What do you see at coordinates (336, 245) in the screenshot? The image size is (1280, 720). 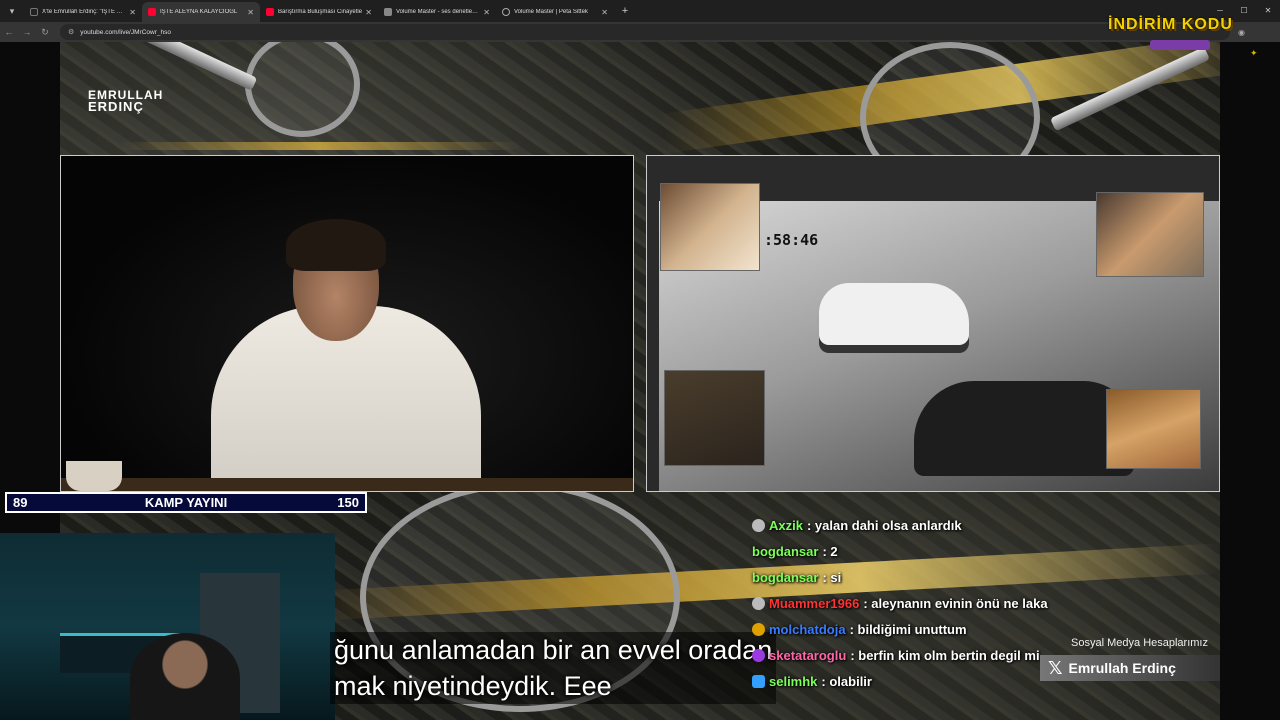 I see `host-hair` at bounding box center [336, 245].